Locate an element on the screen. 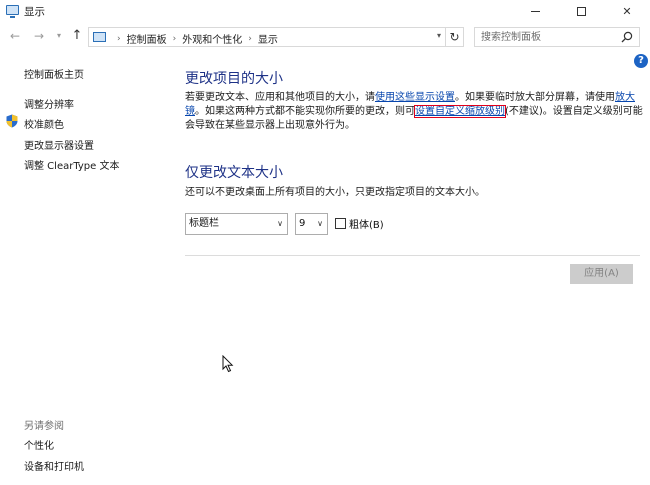  maximize-button is located at coordinates (581, 11).